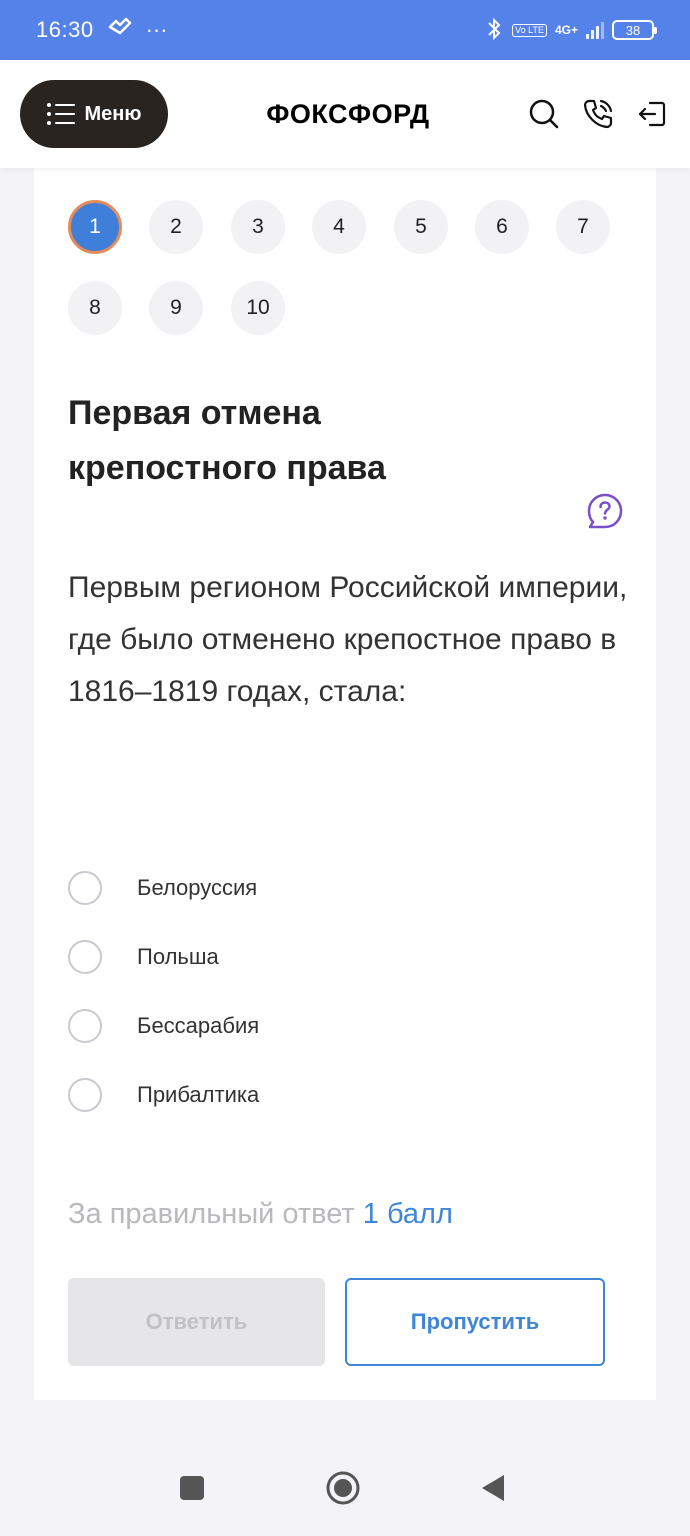 The height and width of the screenshot is (1536, 690). I want to click on bluetooth-icon, so click(494, 30).